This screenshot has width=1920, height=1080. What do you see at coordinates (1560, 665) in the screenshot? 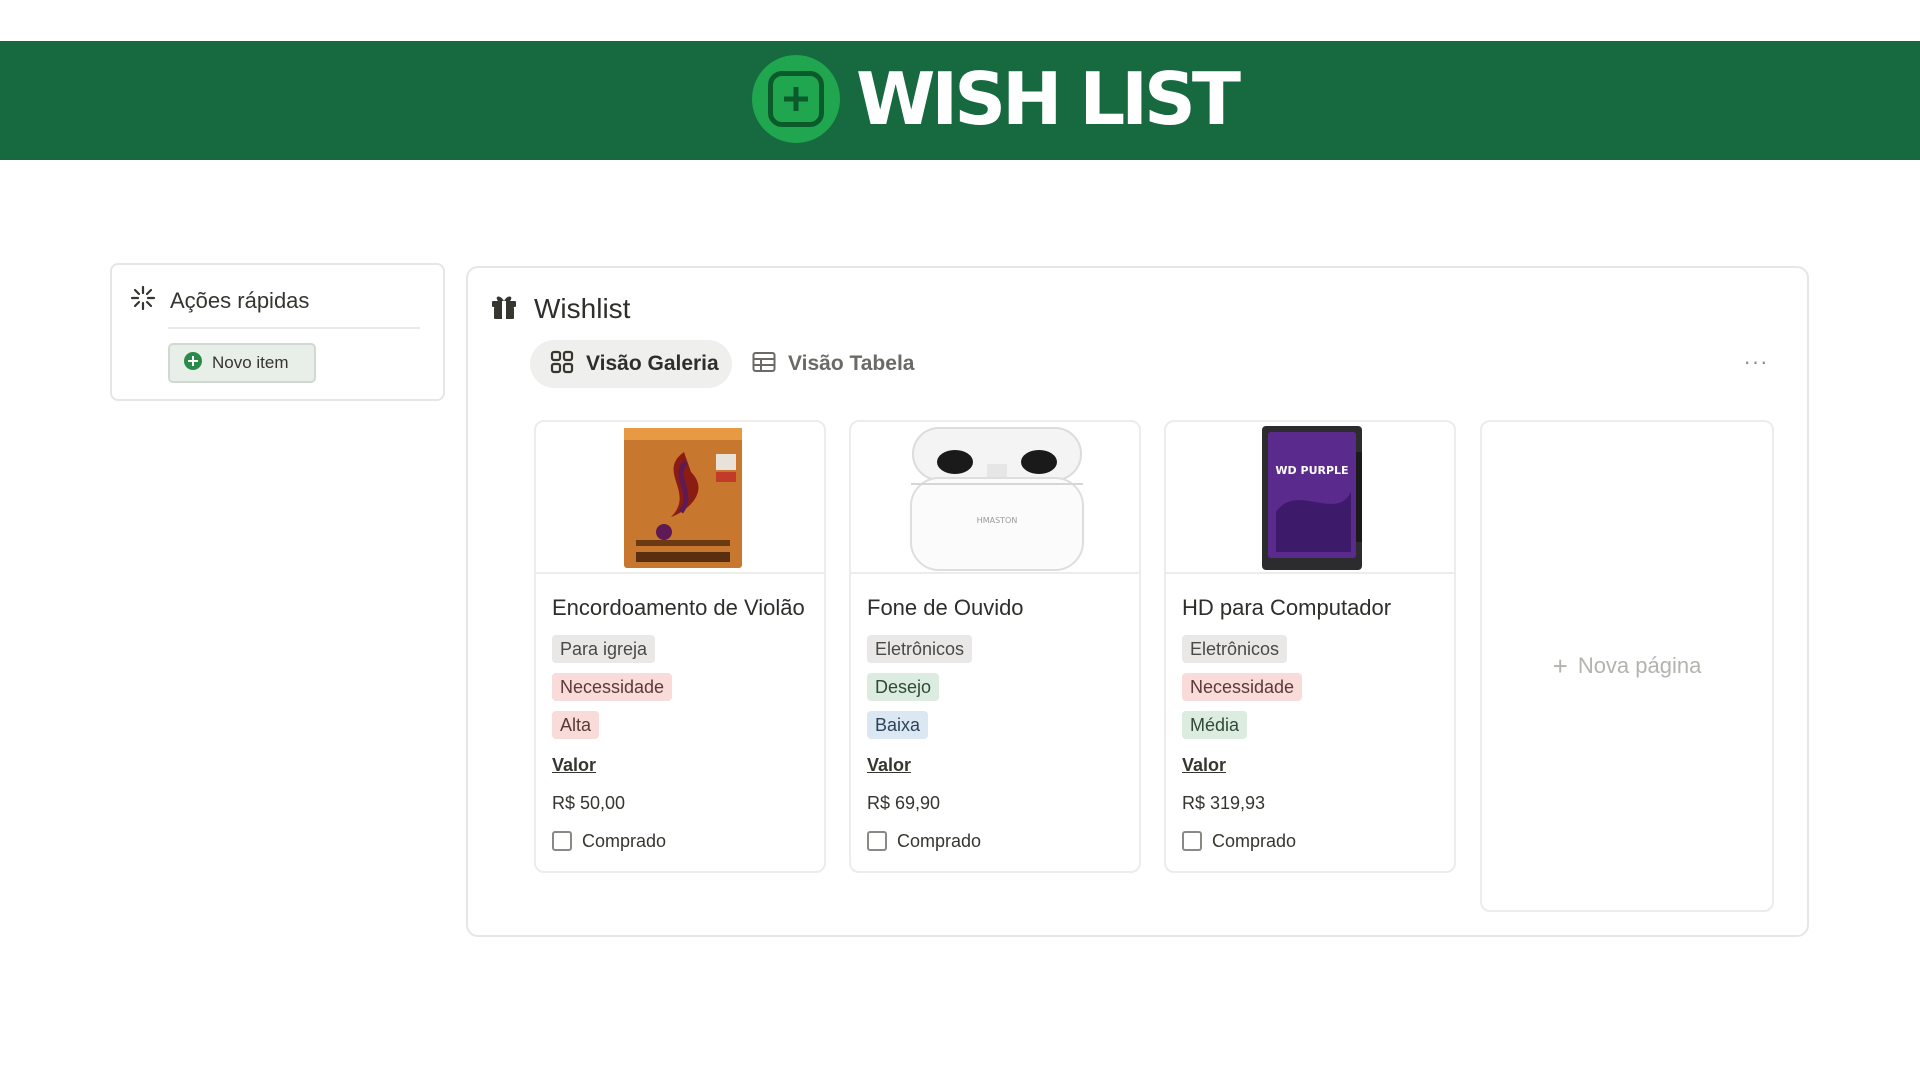
I see `plus-icon: +` at bounding box center [1560, 665].